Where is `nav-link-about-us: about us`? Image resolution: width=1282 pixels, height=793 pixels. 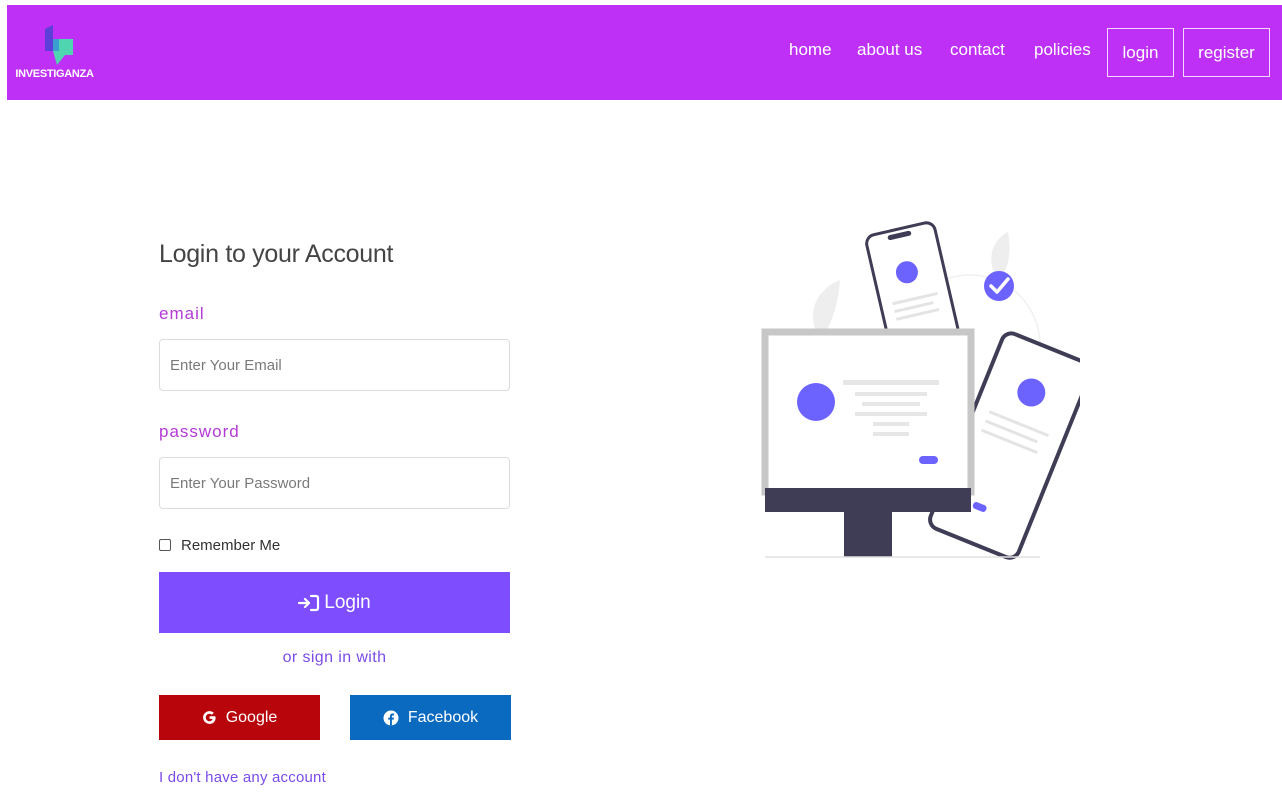 nav-link-about-us: about us is located at coordinates (889, 52).